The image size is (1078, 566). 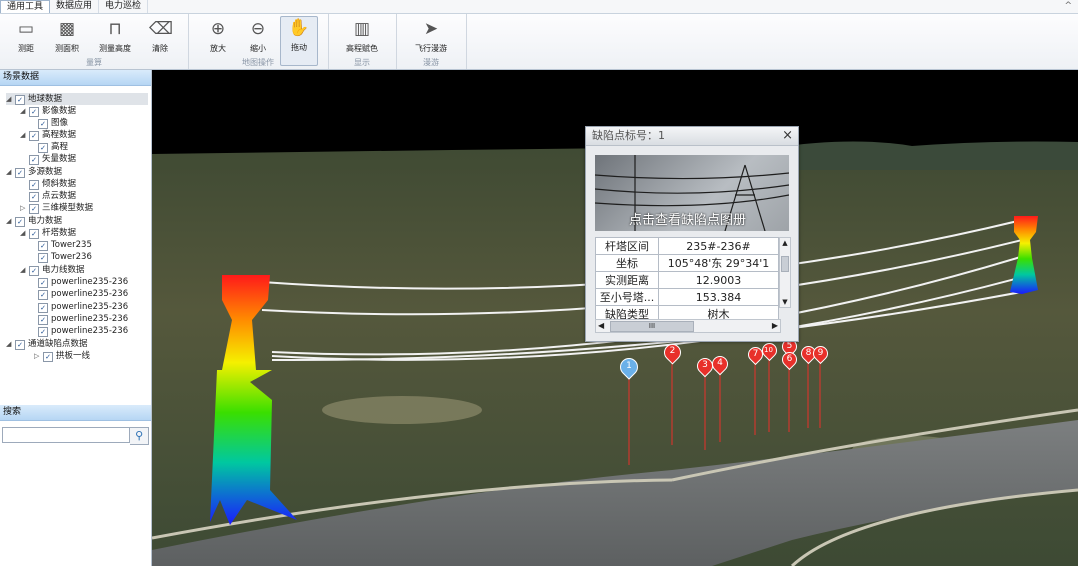 I want to click on button-label: 清除, so click(x=160, y=48).